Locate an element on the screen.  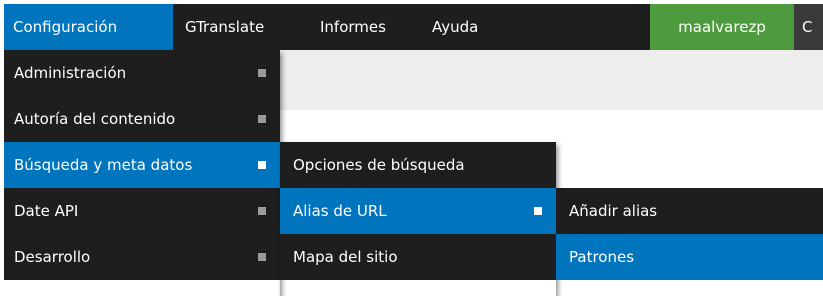
menu-item-desarrollo: Desarrollo is located at coordinates (142, 257).